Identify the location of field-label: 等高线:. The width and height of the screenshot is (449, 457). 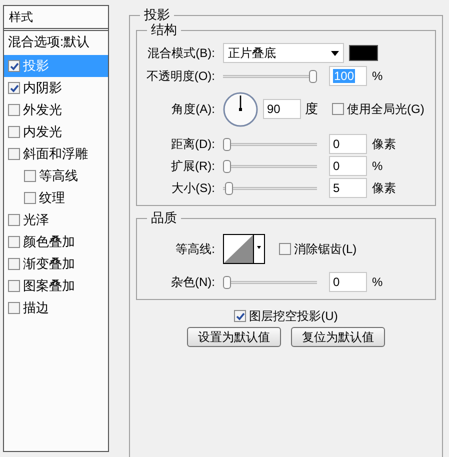
(195, 249).